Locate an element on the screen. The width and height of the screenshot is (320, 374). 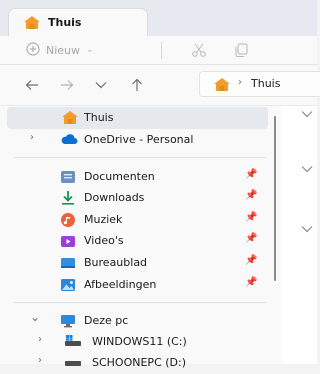
back-button is located at coordinates (32, 85).